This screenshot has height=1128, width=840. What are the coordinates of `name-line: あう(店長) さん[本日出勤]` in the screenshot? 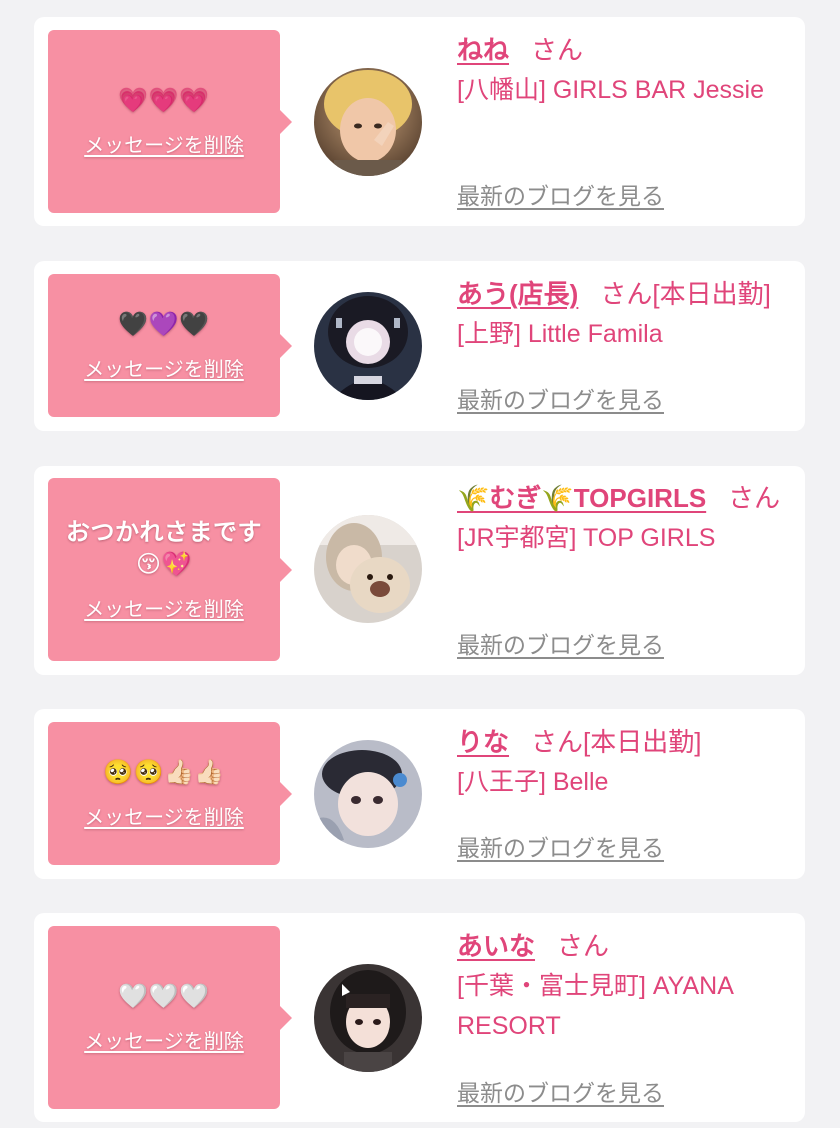 It's located at (627, 294).